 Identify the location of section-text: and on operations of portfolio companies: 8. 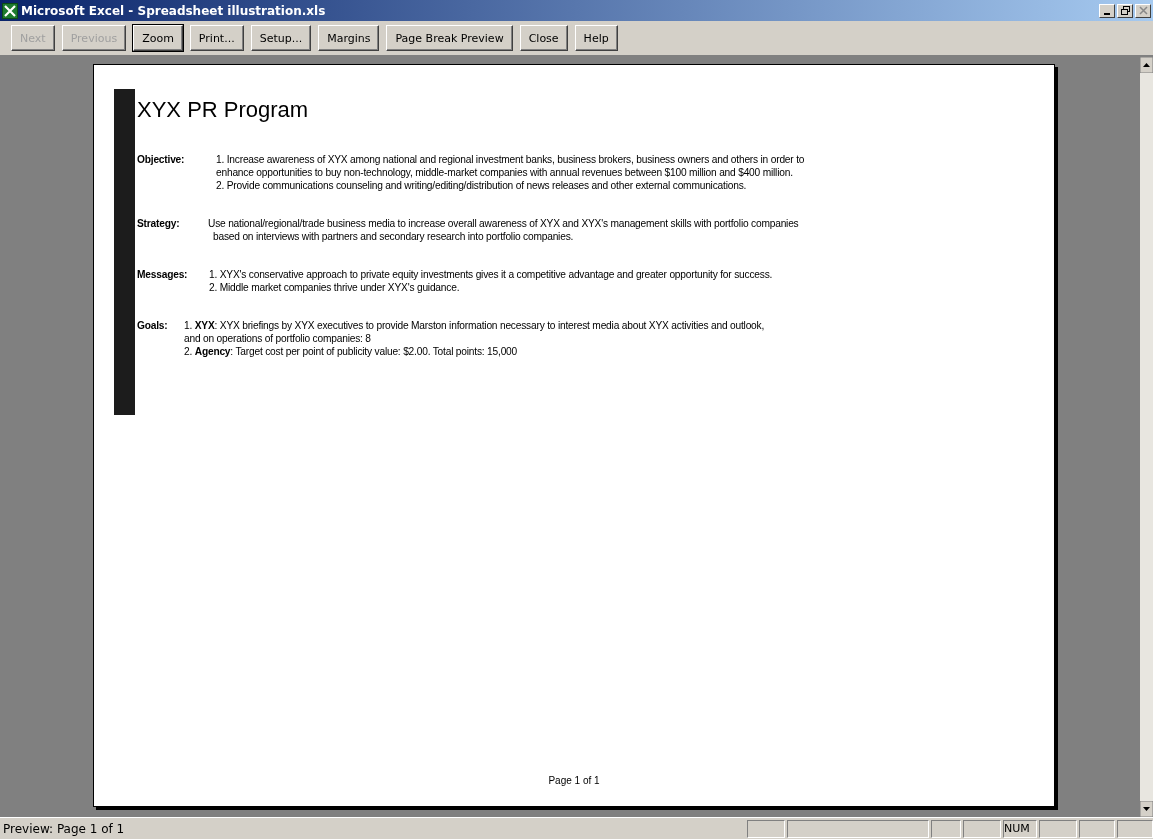
(277, 338).